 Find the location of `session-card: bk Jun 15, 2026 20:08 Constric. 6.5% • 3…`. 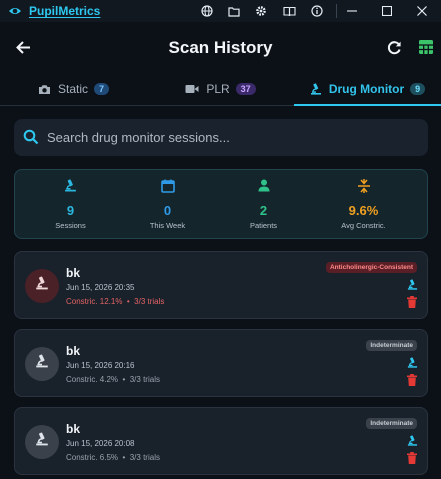

session-card: bk Jun 15, 2026 20:08 Constric. 6.5% • 3… is located at coordinates (221, 441).